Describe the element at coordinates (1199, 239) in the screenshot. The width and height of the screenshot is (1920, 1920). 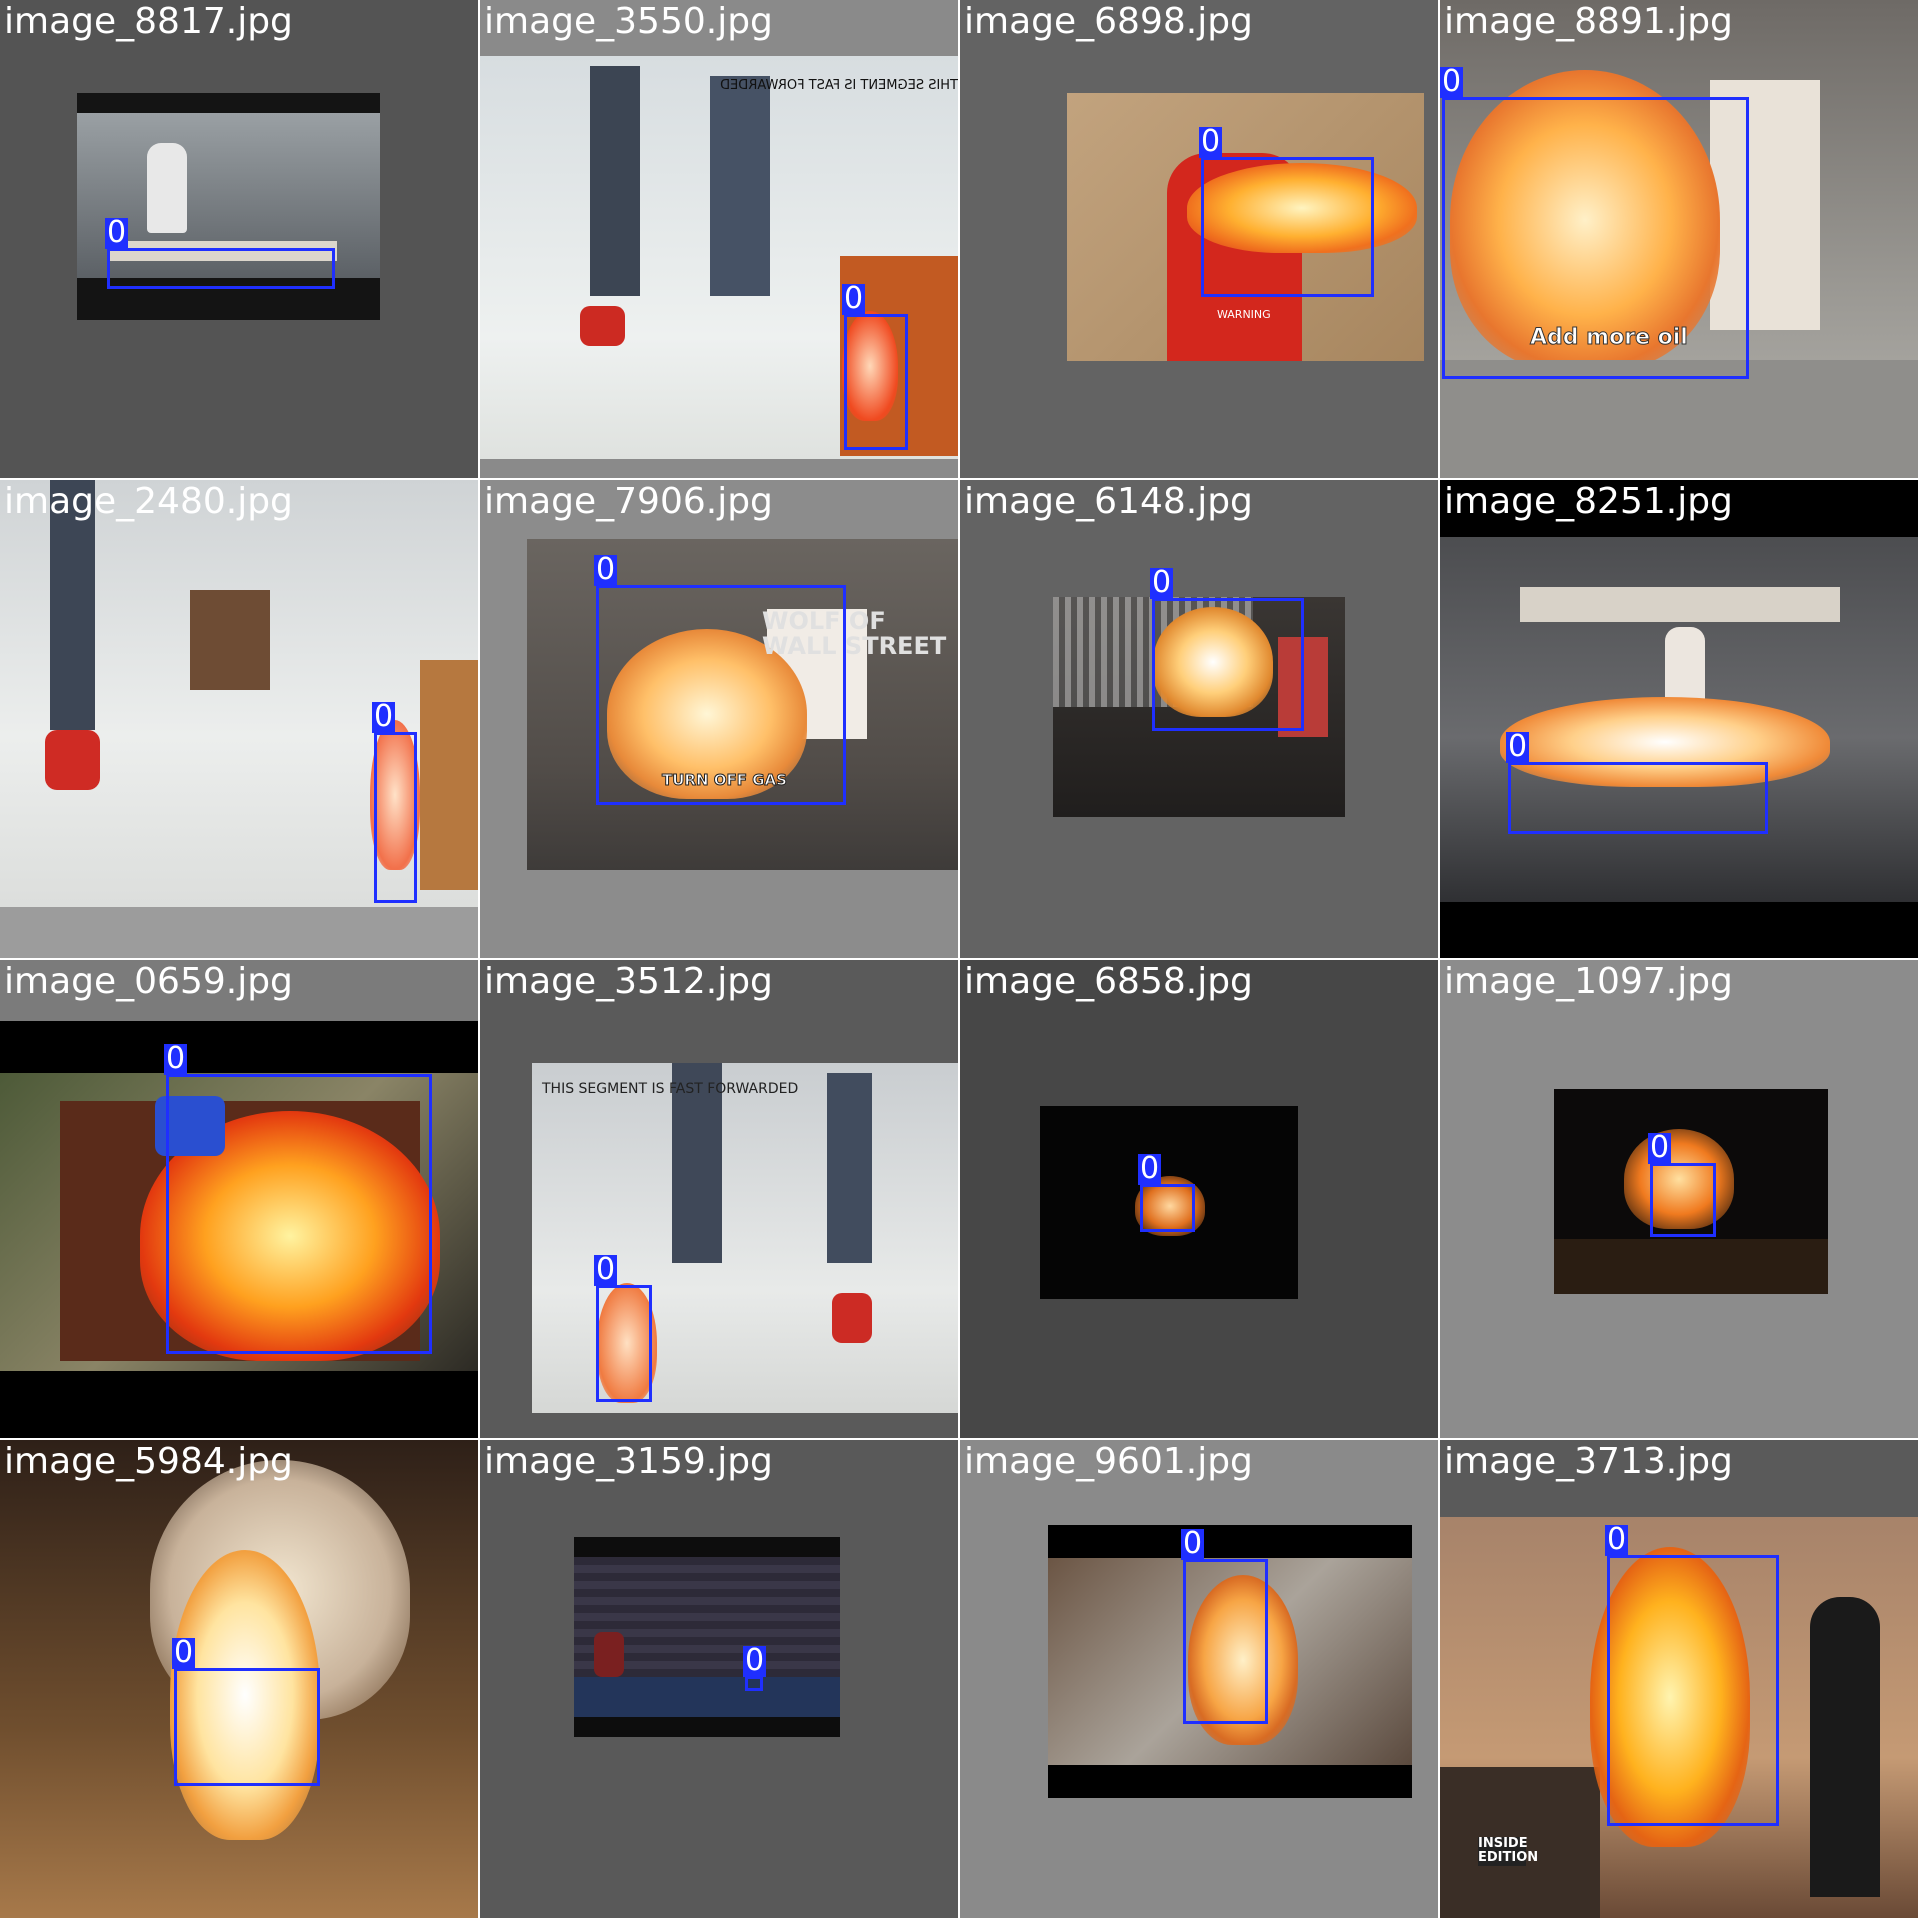
I see `tile: WARNING 0 image_6898.jpg` at that location.